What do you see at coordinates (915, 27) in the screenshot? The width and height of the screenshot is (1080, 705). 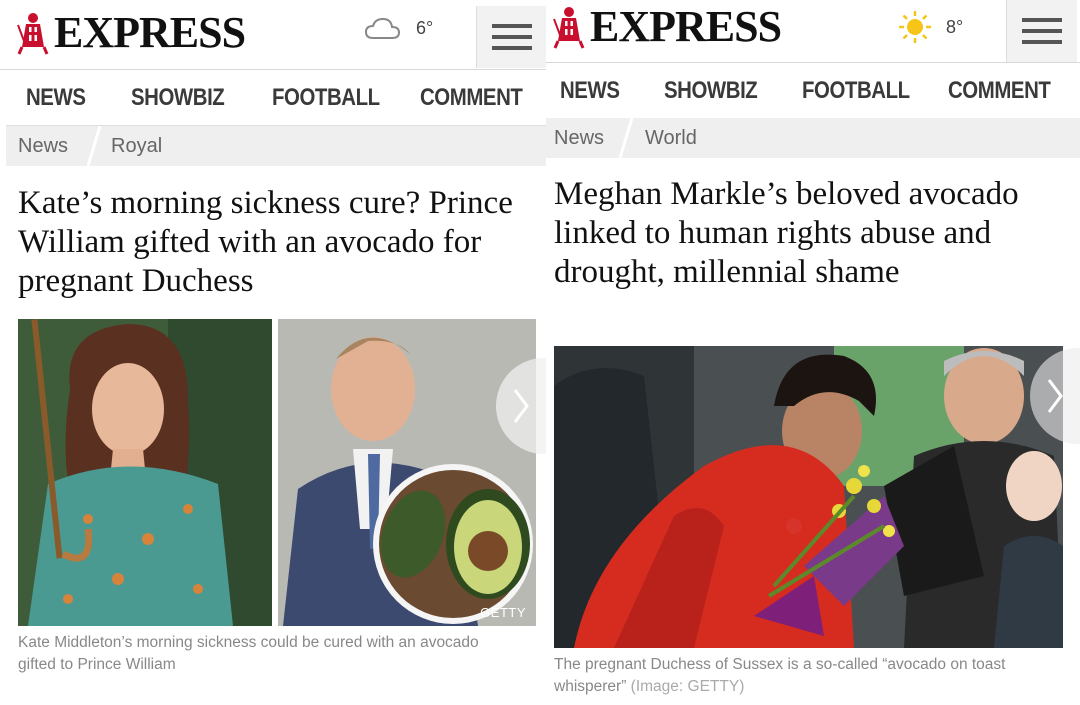 I see `sun-icon` at bounding box center [915, 27].